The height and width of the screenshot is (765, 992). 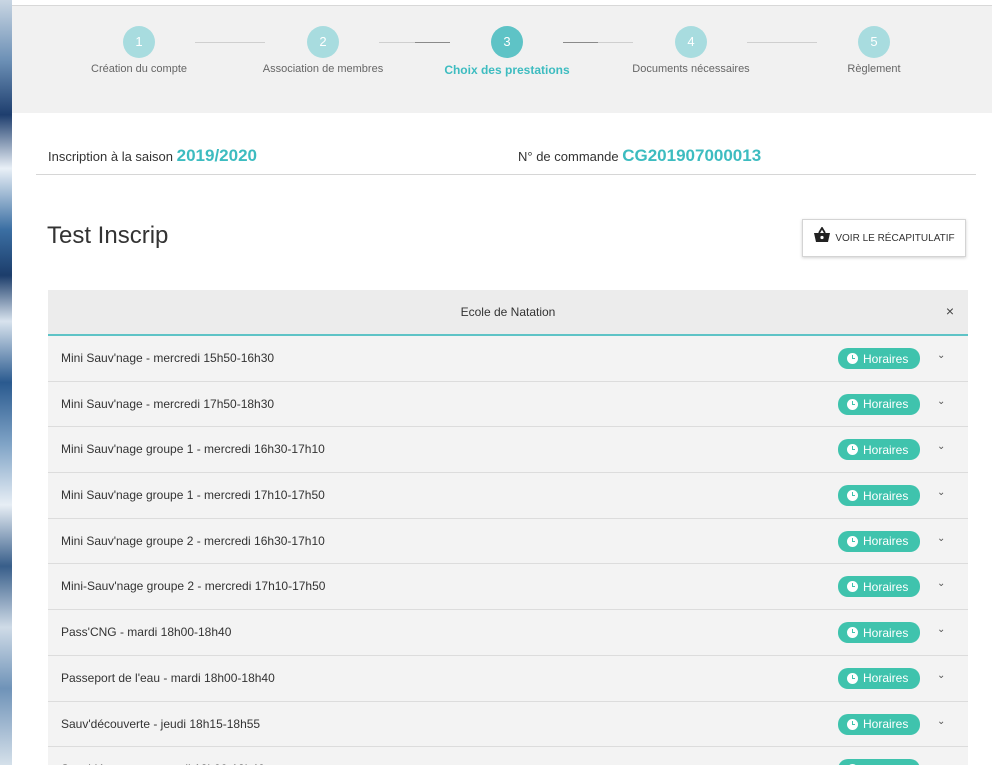 I want to click on background-image-strip, so click(x=6, y=382).